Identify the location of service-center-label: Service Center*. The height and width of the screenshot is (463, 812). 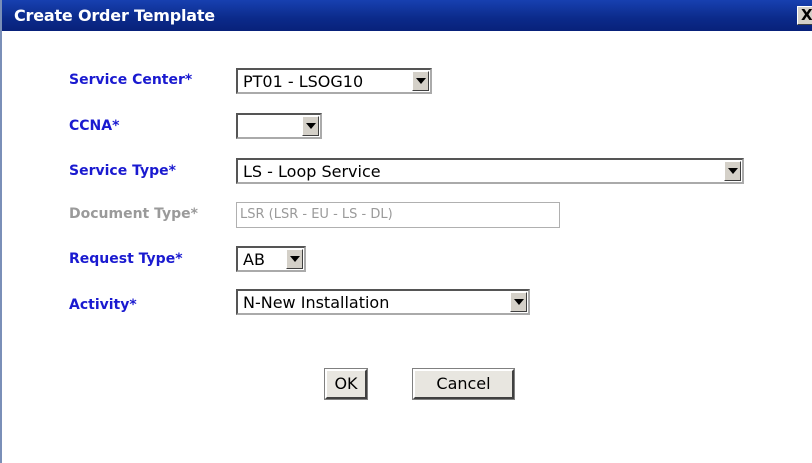
(131, 80).